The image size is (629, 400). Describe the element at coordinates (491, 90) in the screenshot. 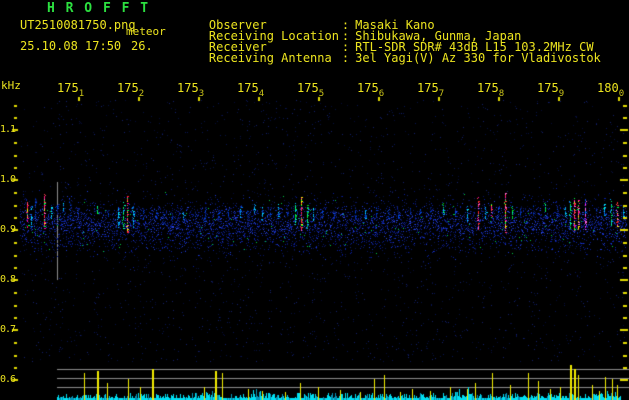

I see `time-tick-label-1758: 1758` at that location.